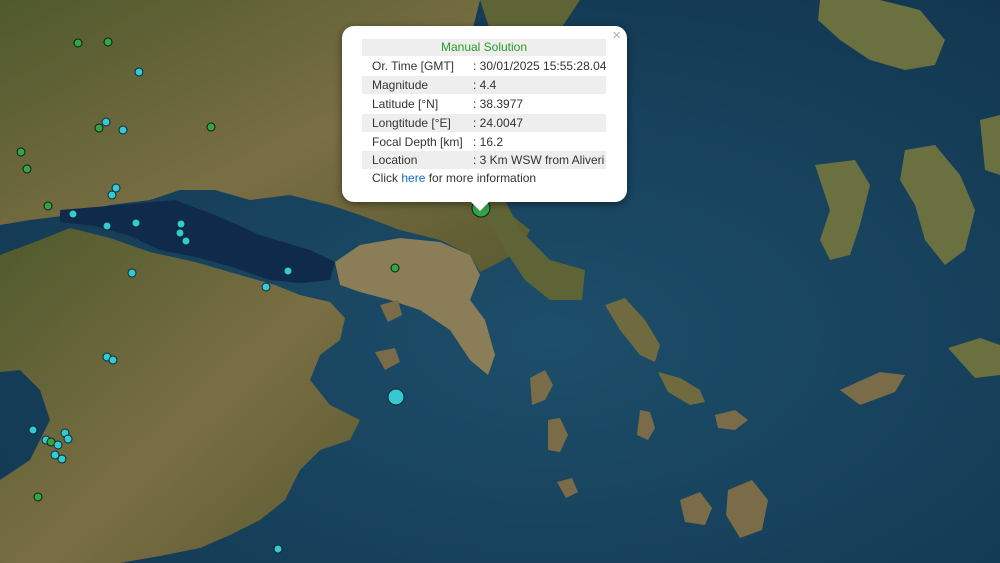 Image resolution: width=1000 pixels, height=563 pixels. I want to click on popup-title: Manual Solution, so click(484, 47).